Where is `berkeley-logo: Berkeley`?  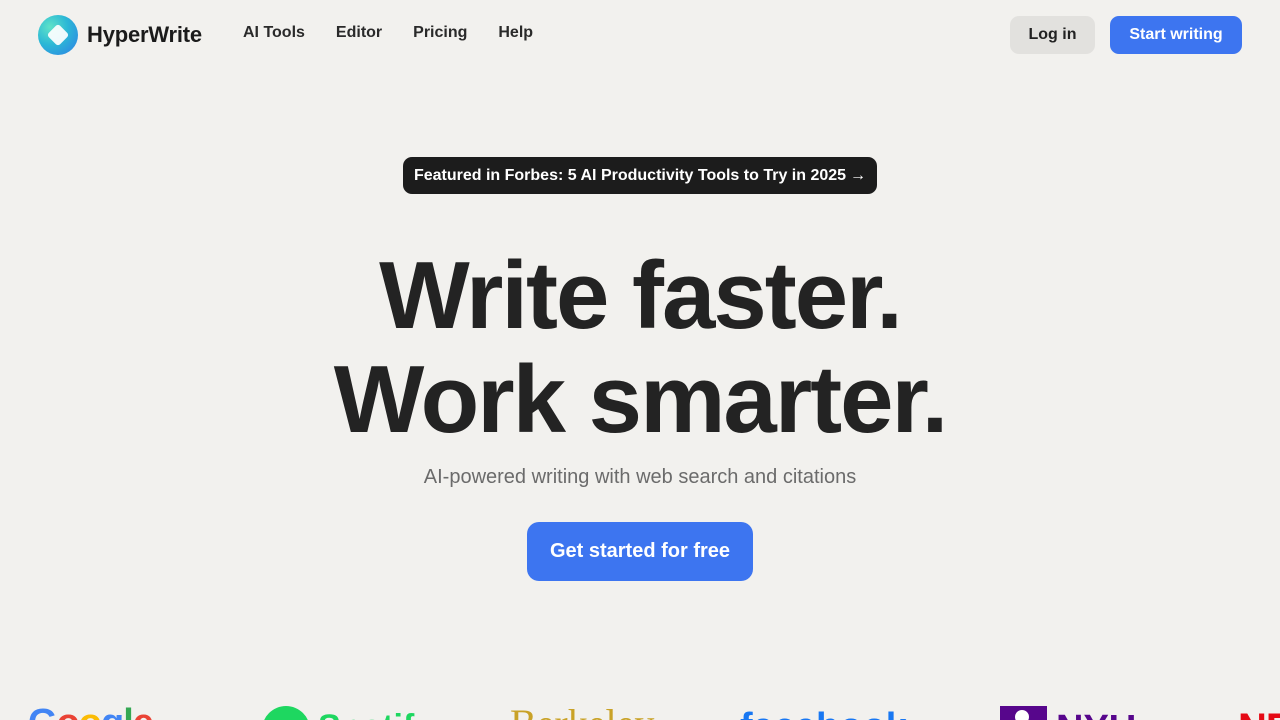 berkeley-logo: Berkeley is located at coordinates (582, 712).